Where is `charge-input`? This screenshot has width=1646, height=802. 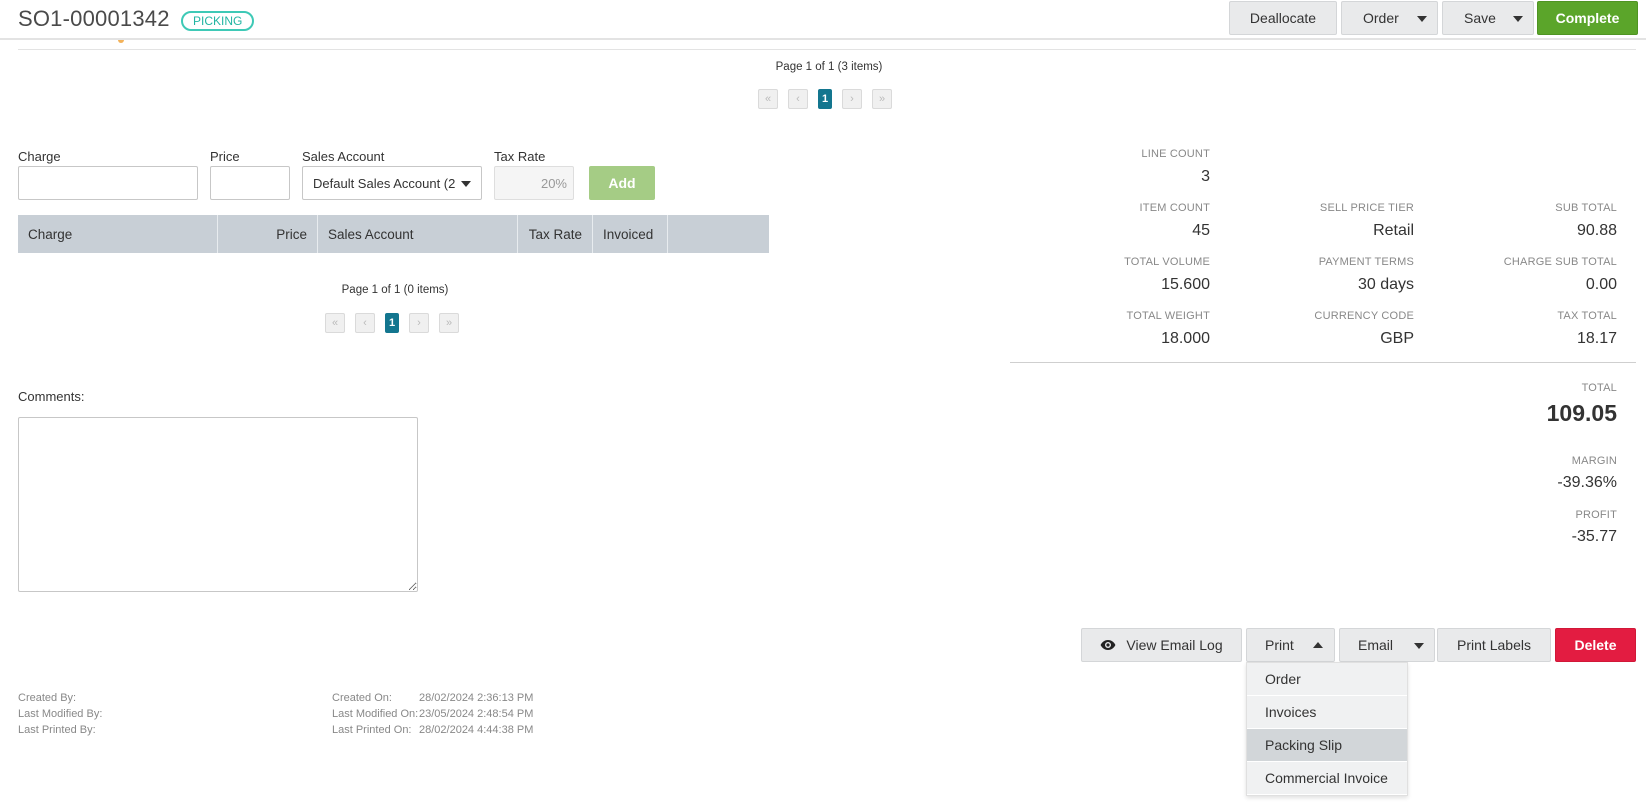 charge-input is located at coordinates (108, 183).